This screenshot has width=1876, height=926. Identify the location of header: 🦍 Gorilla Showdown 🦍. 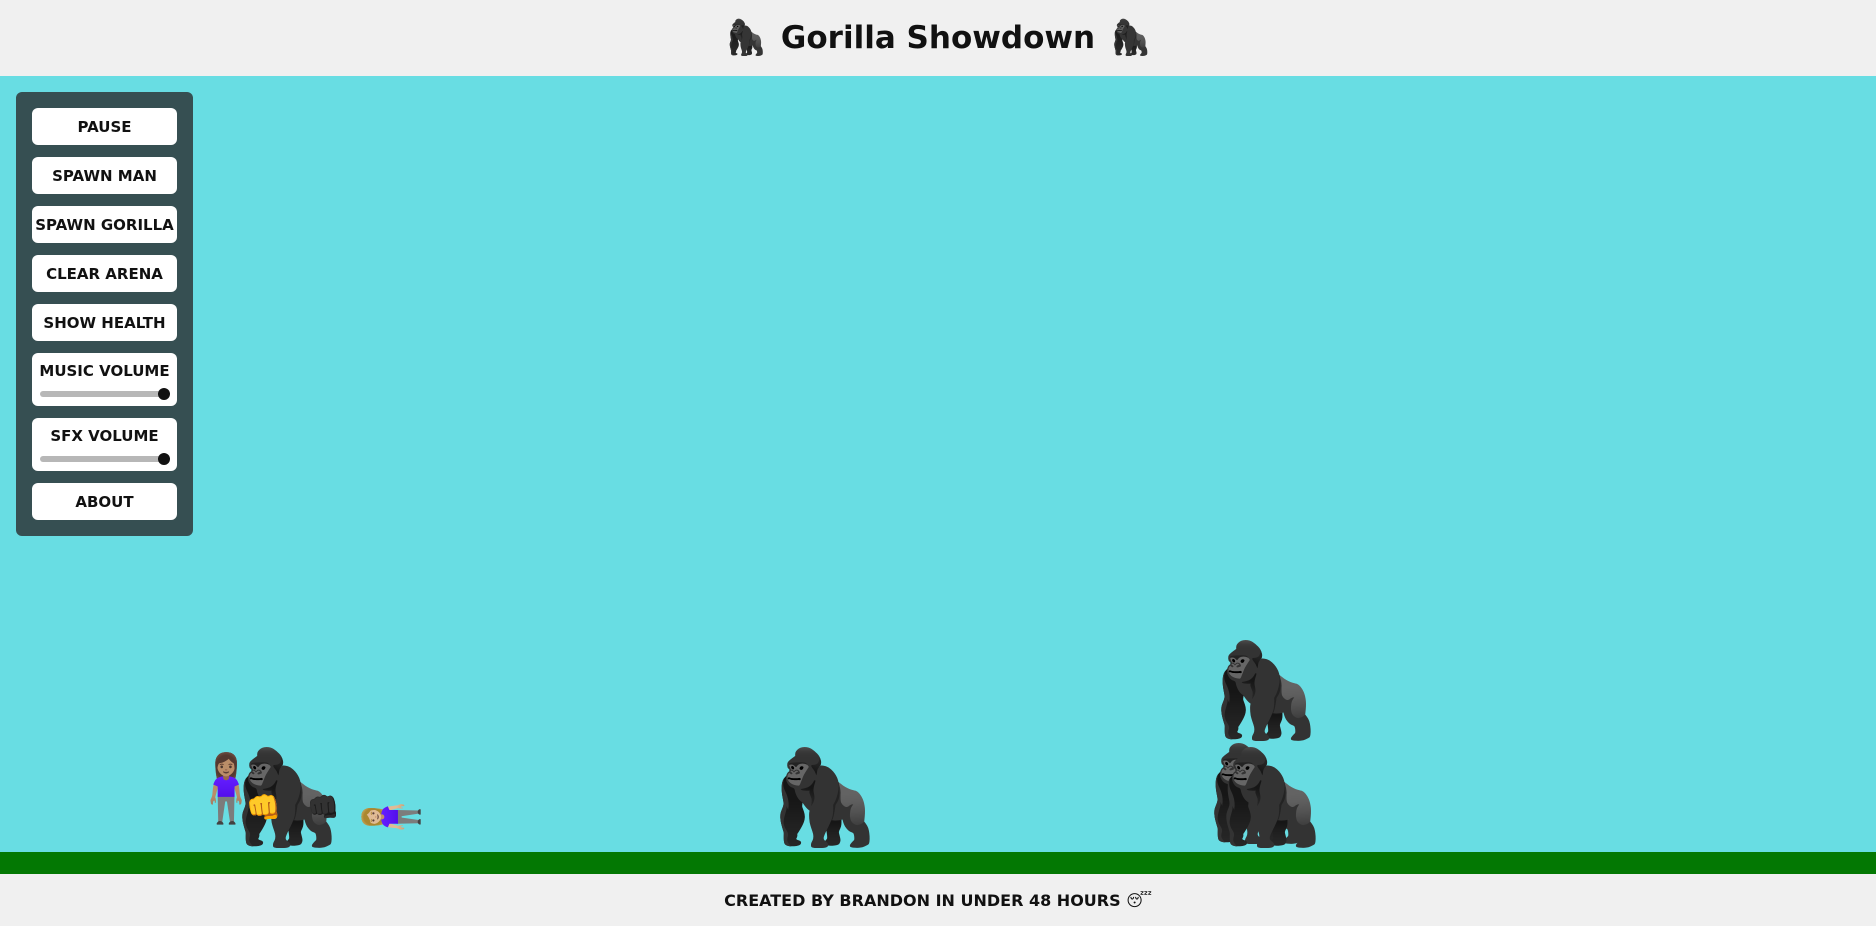
(938, 38).